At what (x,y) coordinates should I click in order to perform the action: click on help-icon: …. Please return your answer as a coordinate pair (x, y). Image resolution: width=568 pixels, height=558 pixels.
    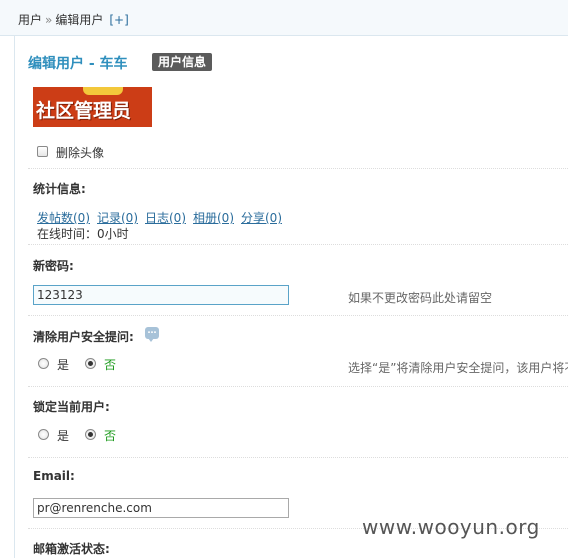
    Looking at the image, I should click on (152, 334).